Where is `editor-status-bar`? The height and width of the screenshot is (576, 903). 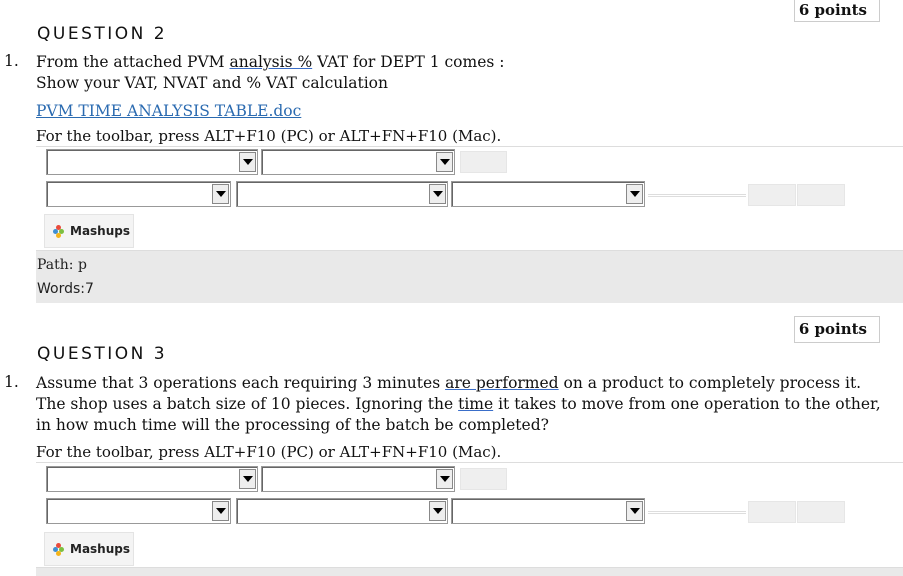 editor-status-bar is located at coordinates (469, 276).